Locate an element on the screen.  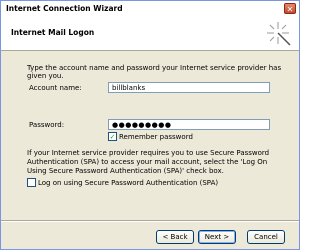
footer-divider is located at coordinates (150, 221).